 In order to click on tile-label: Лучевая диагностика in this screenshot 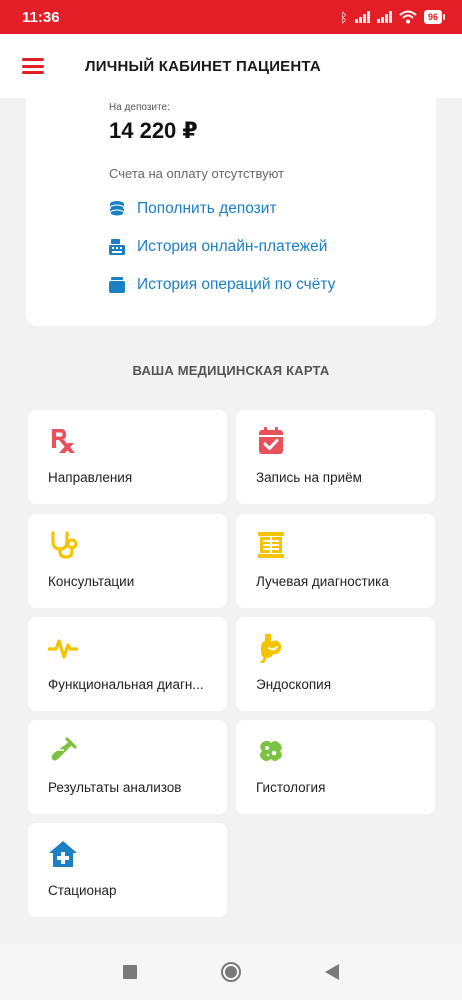, I will do `click(322, 581)`.